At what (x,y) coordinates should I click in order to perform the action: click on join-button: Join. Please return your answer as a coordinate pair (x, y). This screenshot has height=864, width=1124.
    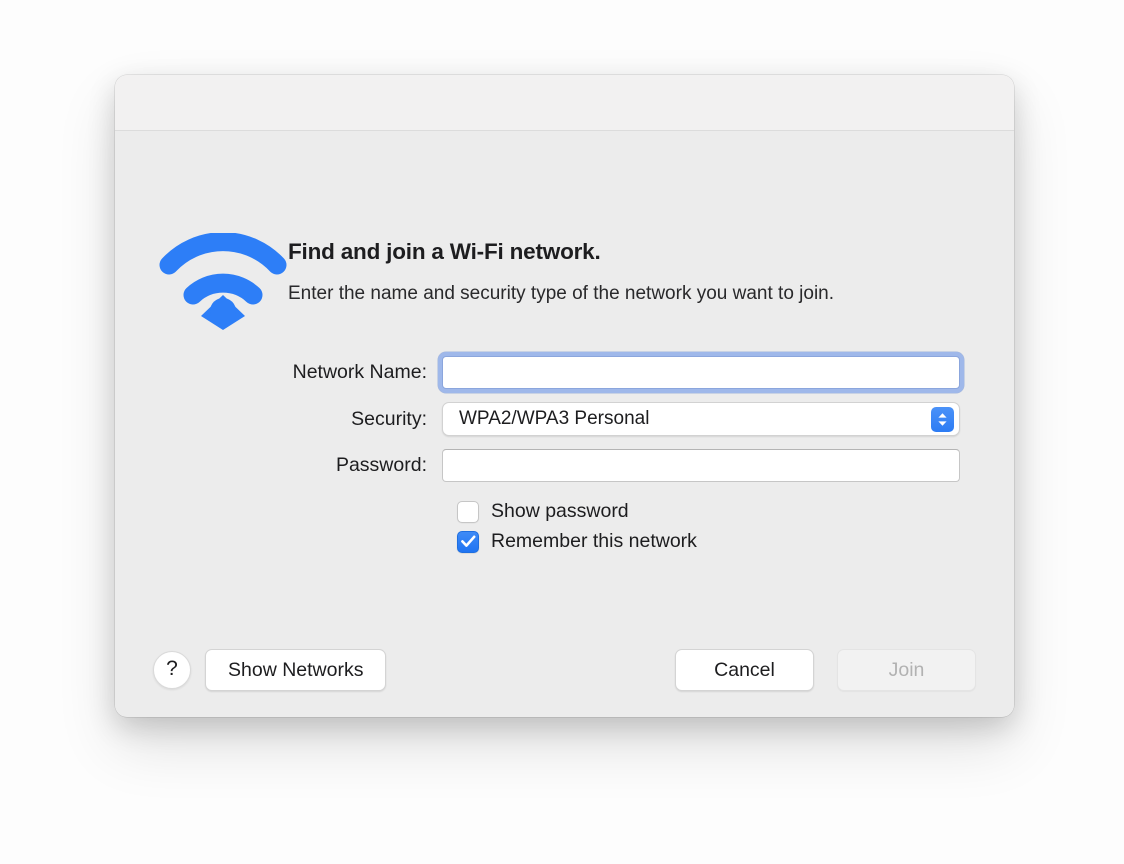
    Looking at the image, I should click on (906, 670).